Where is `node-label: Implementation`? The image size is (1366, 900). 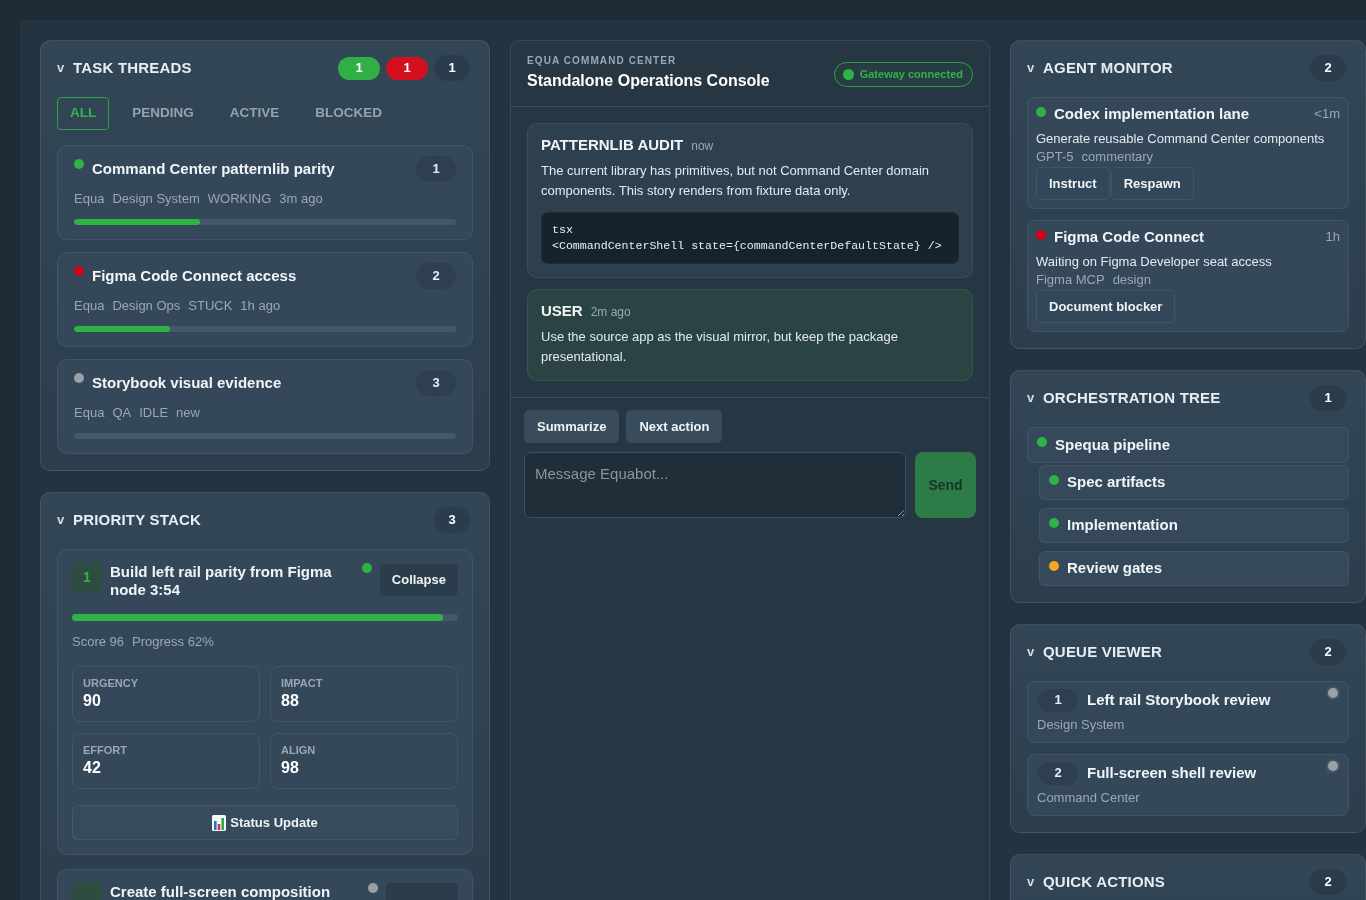 node-label: Implementation is located at coordinates (1122, 525).